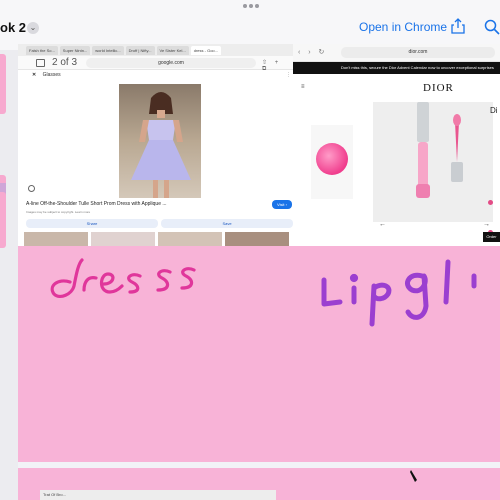  I want to click on gallery-nav: ← →, so click(434, 226).